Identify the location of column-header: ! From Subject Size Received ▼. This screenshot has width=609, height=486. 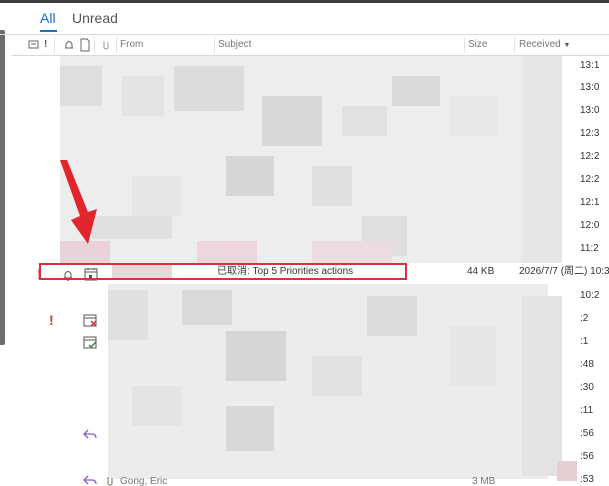
(310, 45).